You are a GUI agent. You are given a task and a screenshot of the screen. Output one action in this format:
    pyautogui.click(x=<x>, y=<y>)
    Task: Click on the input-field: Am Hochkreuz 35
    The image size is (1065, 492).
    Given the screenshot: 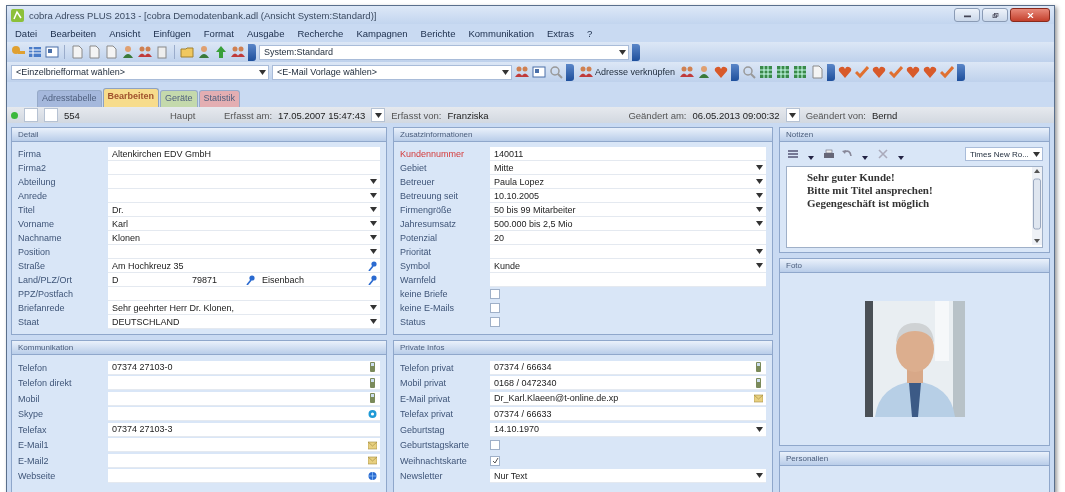 What is the action you would take?
    pyautogui.click(x=244, y=266)
    